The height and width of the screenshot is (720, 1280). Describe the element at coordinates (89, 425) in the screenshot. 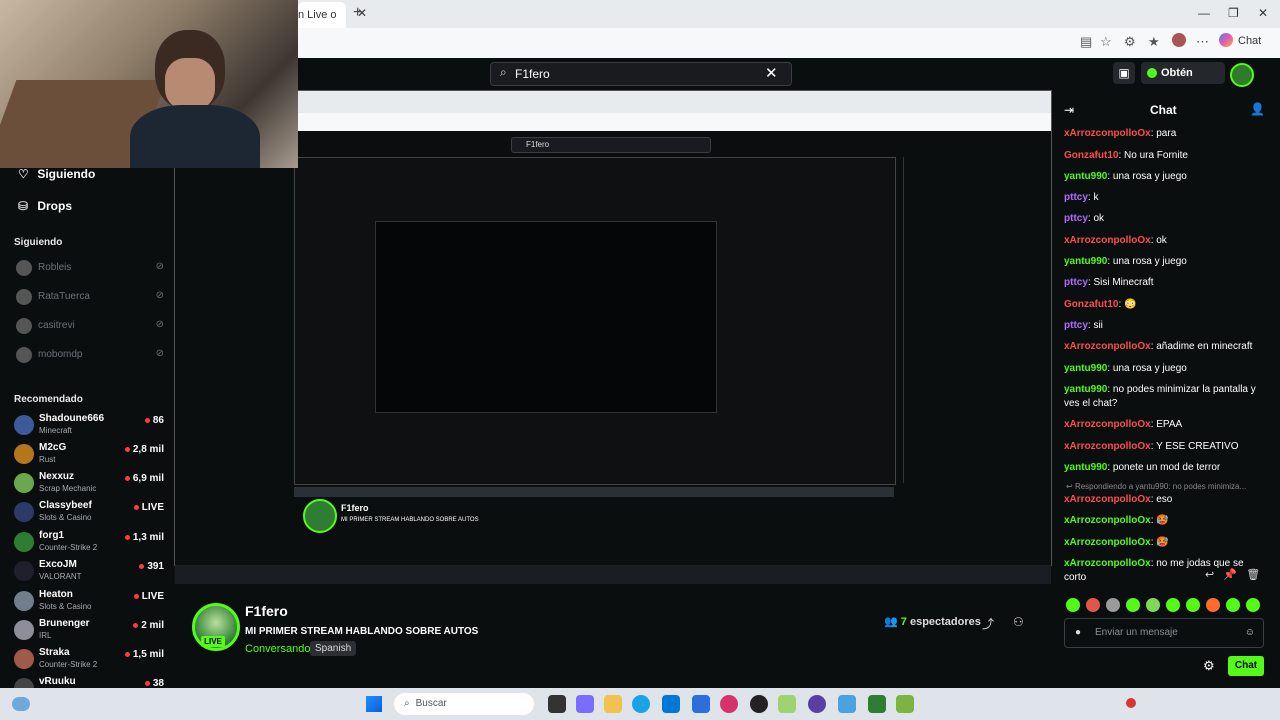

I see `recommended-item: Shadoune666 Minecraft 86` at that location.